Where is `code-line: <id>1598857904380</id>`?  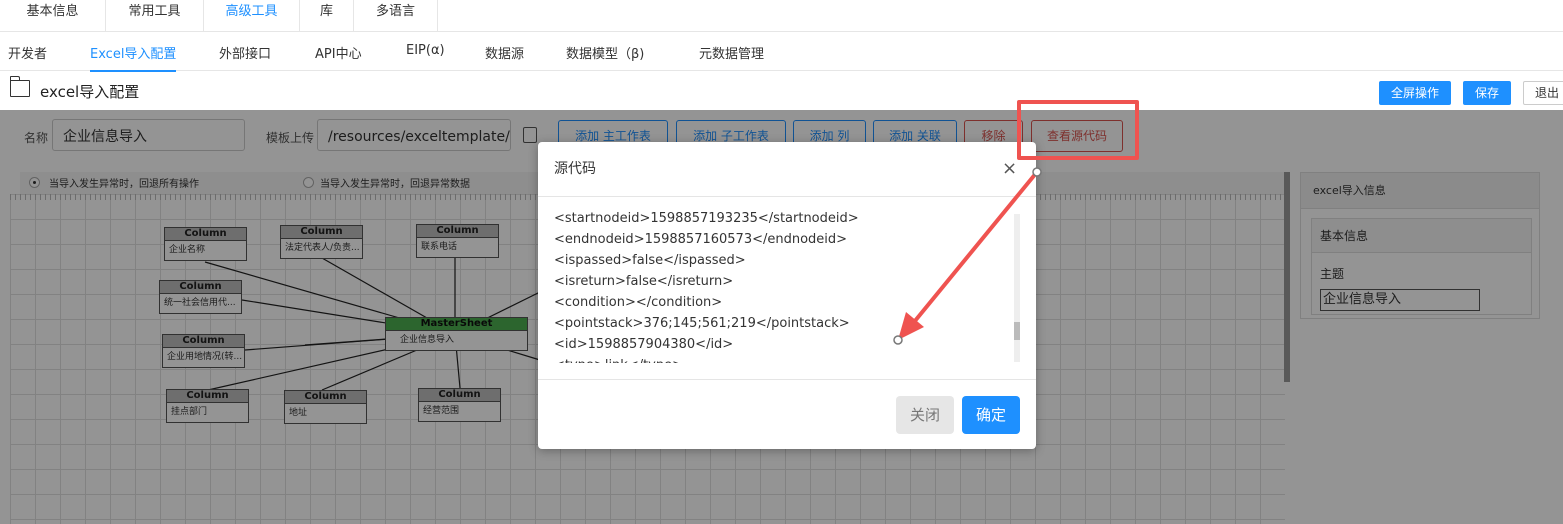
code-line: <id>1598857904380</id> is located at coordinates (644, 344).